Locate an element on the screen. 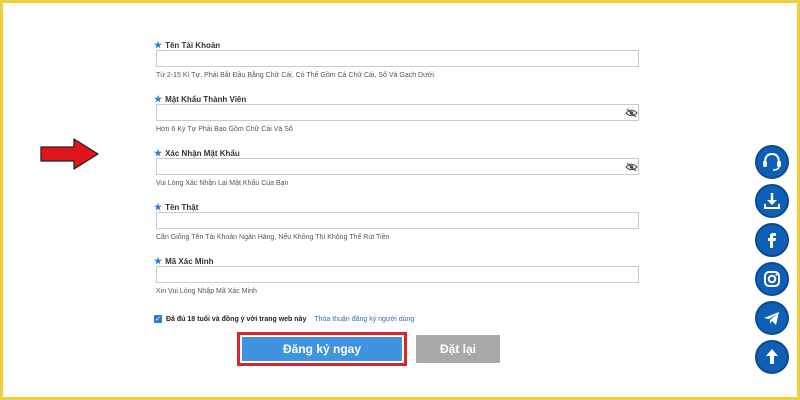 This screenshot has height=400, width=800. facebook-icon is located at coordinates (772, 240).